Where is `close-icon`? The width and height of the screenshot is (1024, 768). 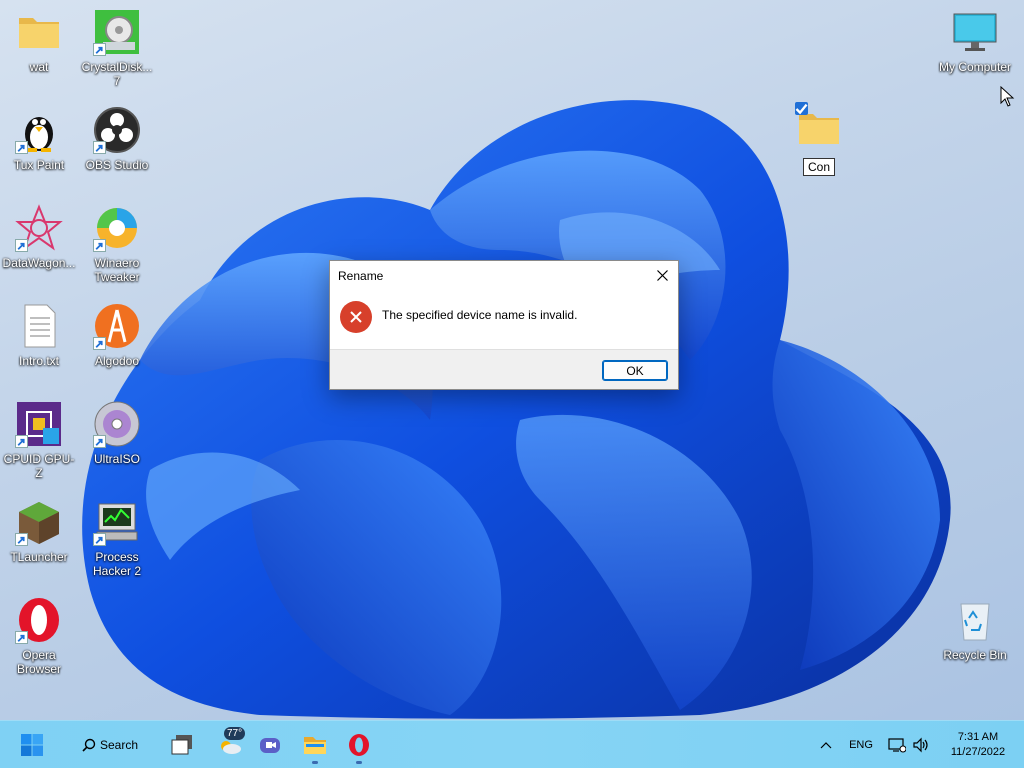
close-icon is located at coordinates (662, 275).